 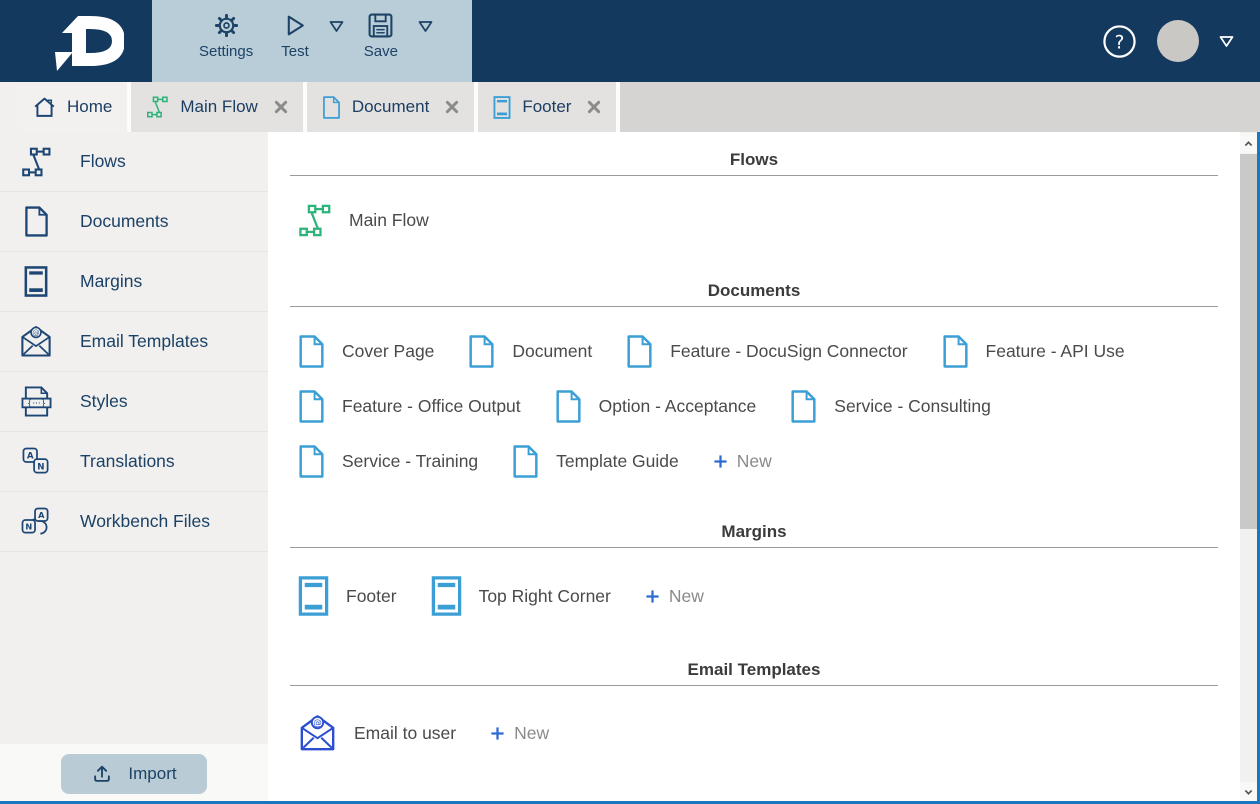 What do you see at coordinates (134, 522) in the screenshot?
I see `sidebar-item-workbench-files: A N Workbench Files` at bounding box center [134, 522].